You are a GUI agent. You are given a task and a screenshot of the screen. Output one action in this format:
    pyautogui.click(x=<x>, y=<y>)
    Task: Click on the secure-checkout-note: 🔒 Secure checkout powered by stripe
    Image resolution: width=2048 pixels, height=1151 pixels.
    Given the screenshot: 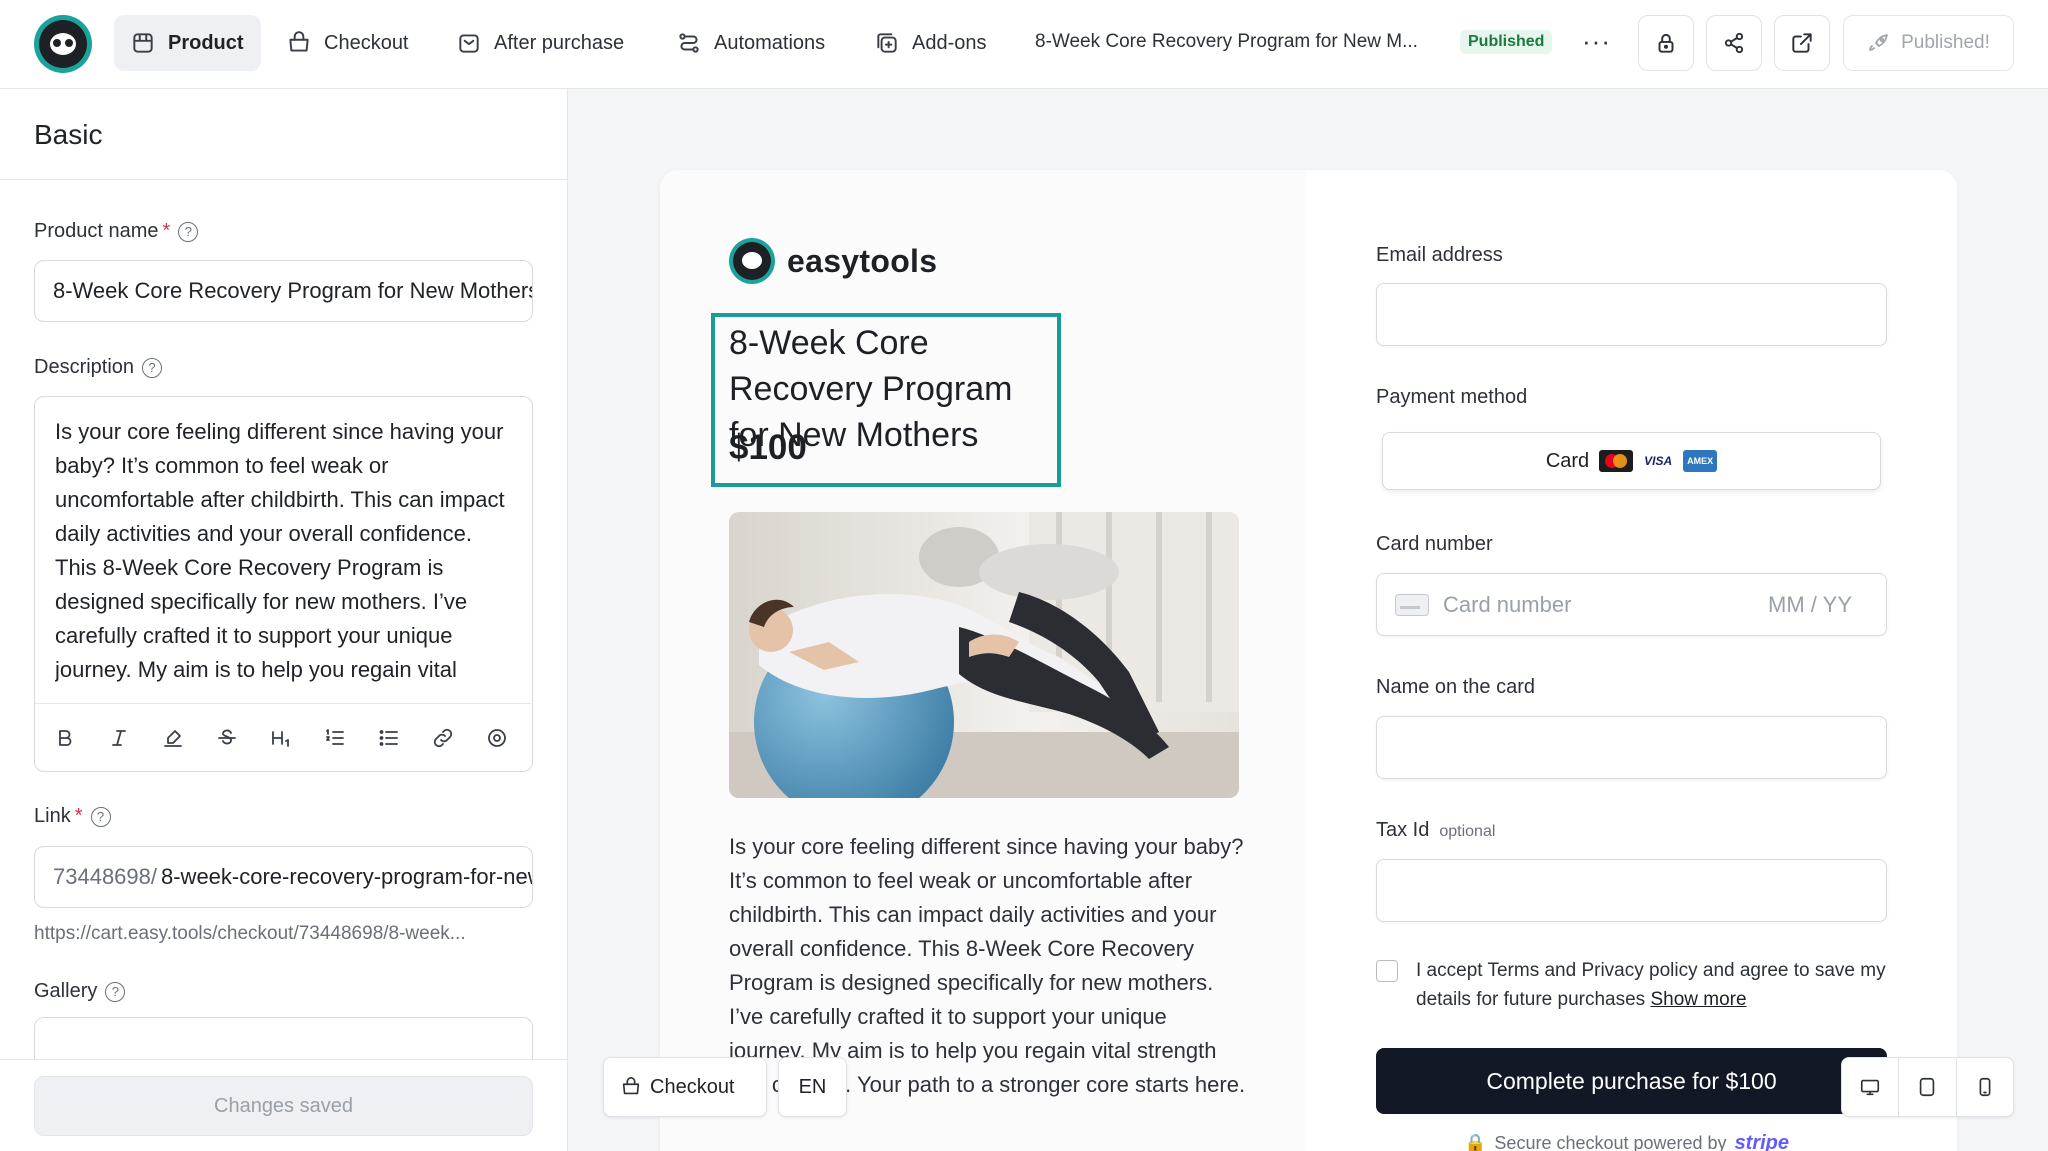 What is the action you would take?
    pyautogui.click(x=1626, y=1141)
    